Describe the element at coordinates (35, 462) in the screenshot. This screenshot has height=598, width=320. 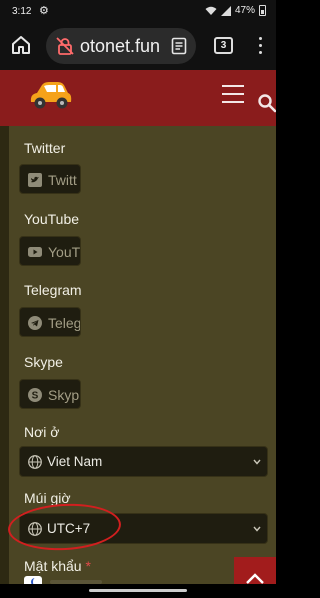
I see `globe-icon` at that location.